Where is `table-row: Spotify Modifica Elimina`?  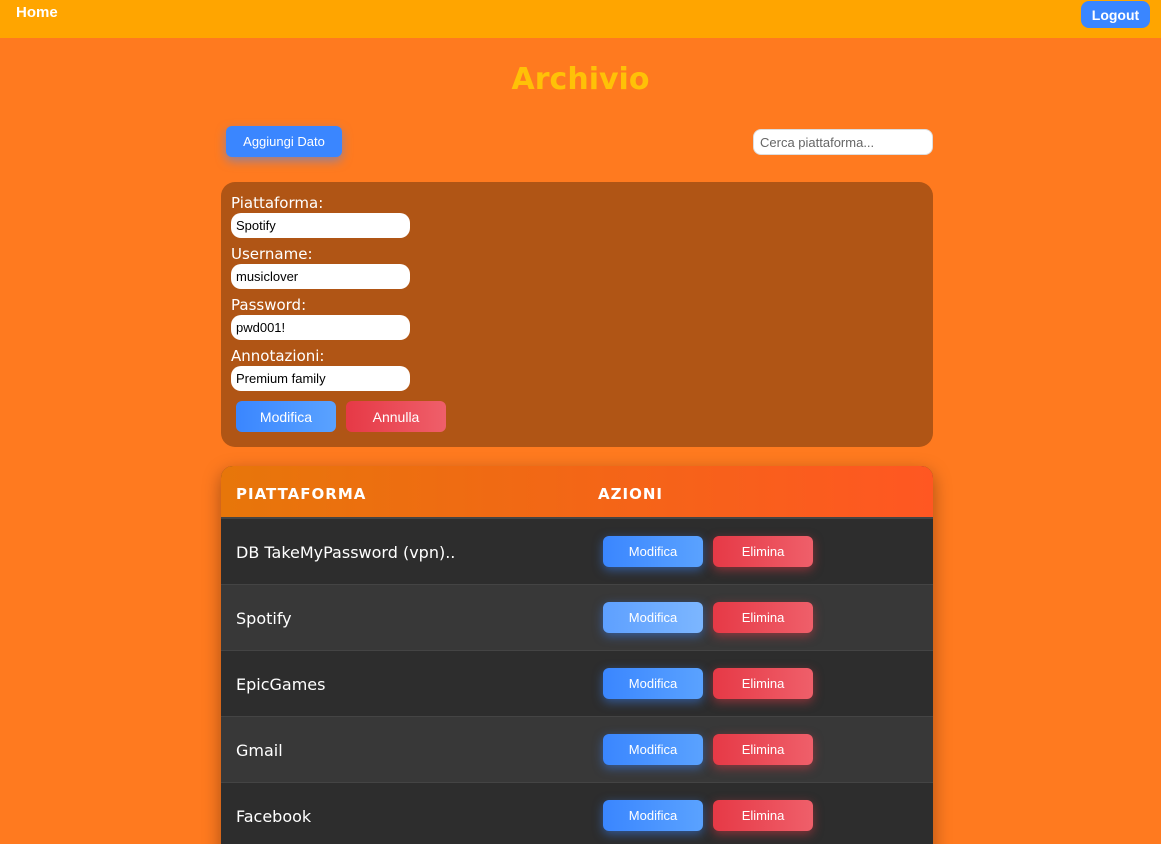 table-row: Spotify Modifica Elimina is located at coordinates (577, 618).